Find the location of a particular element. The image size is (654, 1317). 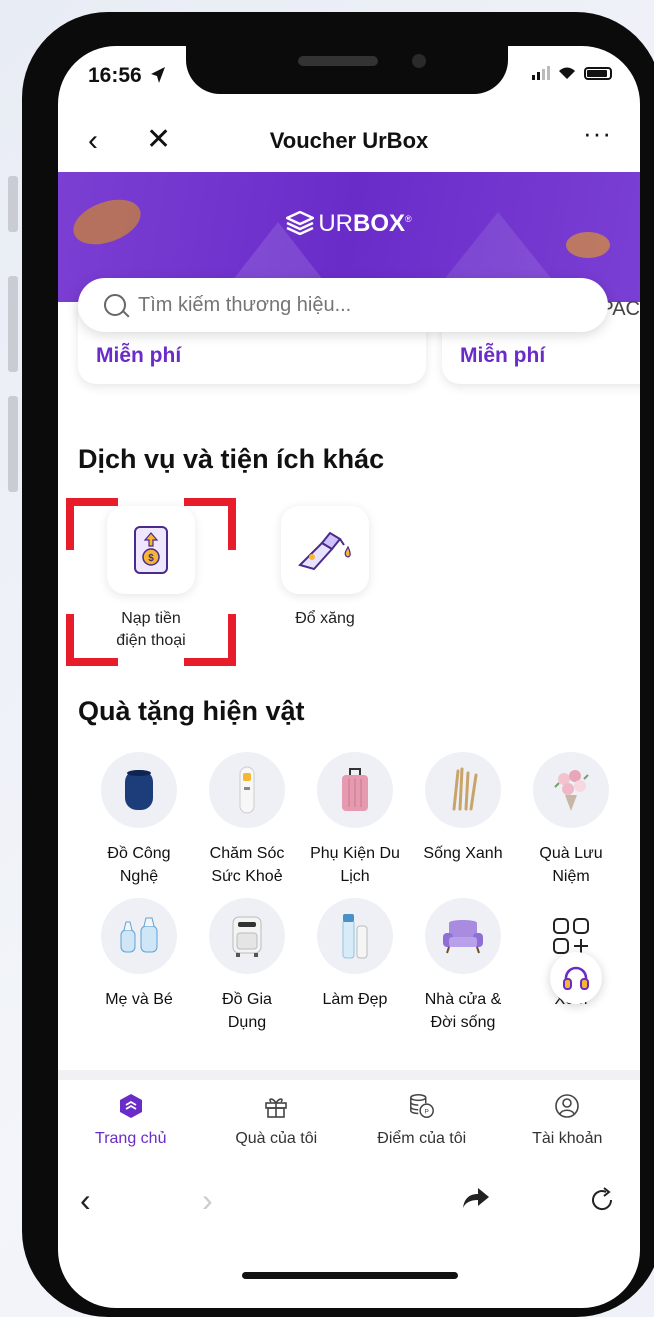

home-logo-icon is located at coordinates (131, 1106).